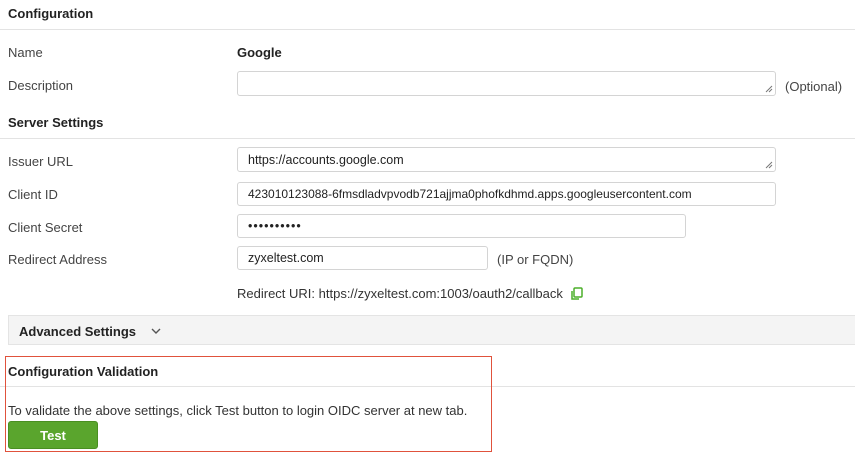 The image size is (855, 462). I want to click on redirect-address-value: zyxeltest.com, so click(286, 258).